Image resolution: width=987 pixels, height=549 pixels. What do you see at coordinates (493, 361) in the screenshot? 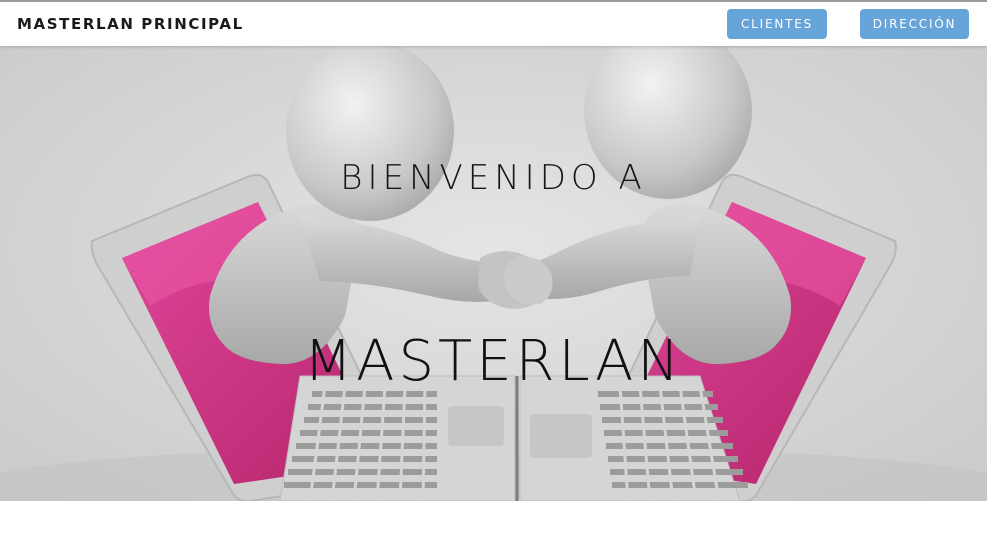
I see `hero-company-name: MASTERLAN` at bounding box center [493, 361].